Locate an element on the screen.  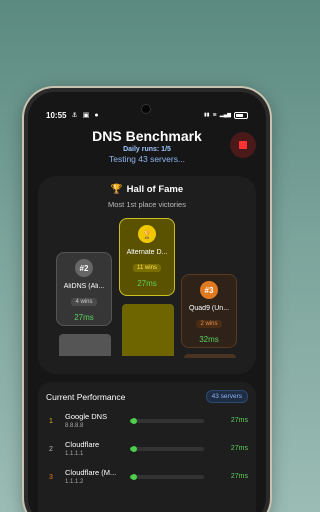
latency-value: 32ms is located at coordinates (209, 339).